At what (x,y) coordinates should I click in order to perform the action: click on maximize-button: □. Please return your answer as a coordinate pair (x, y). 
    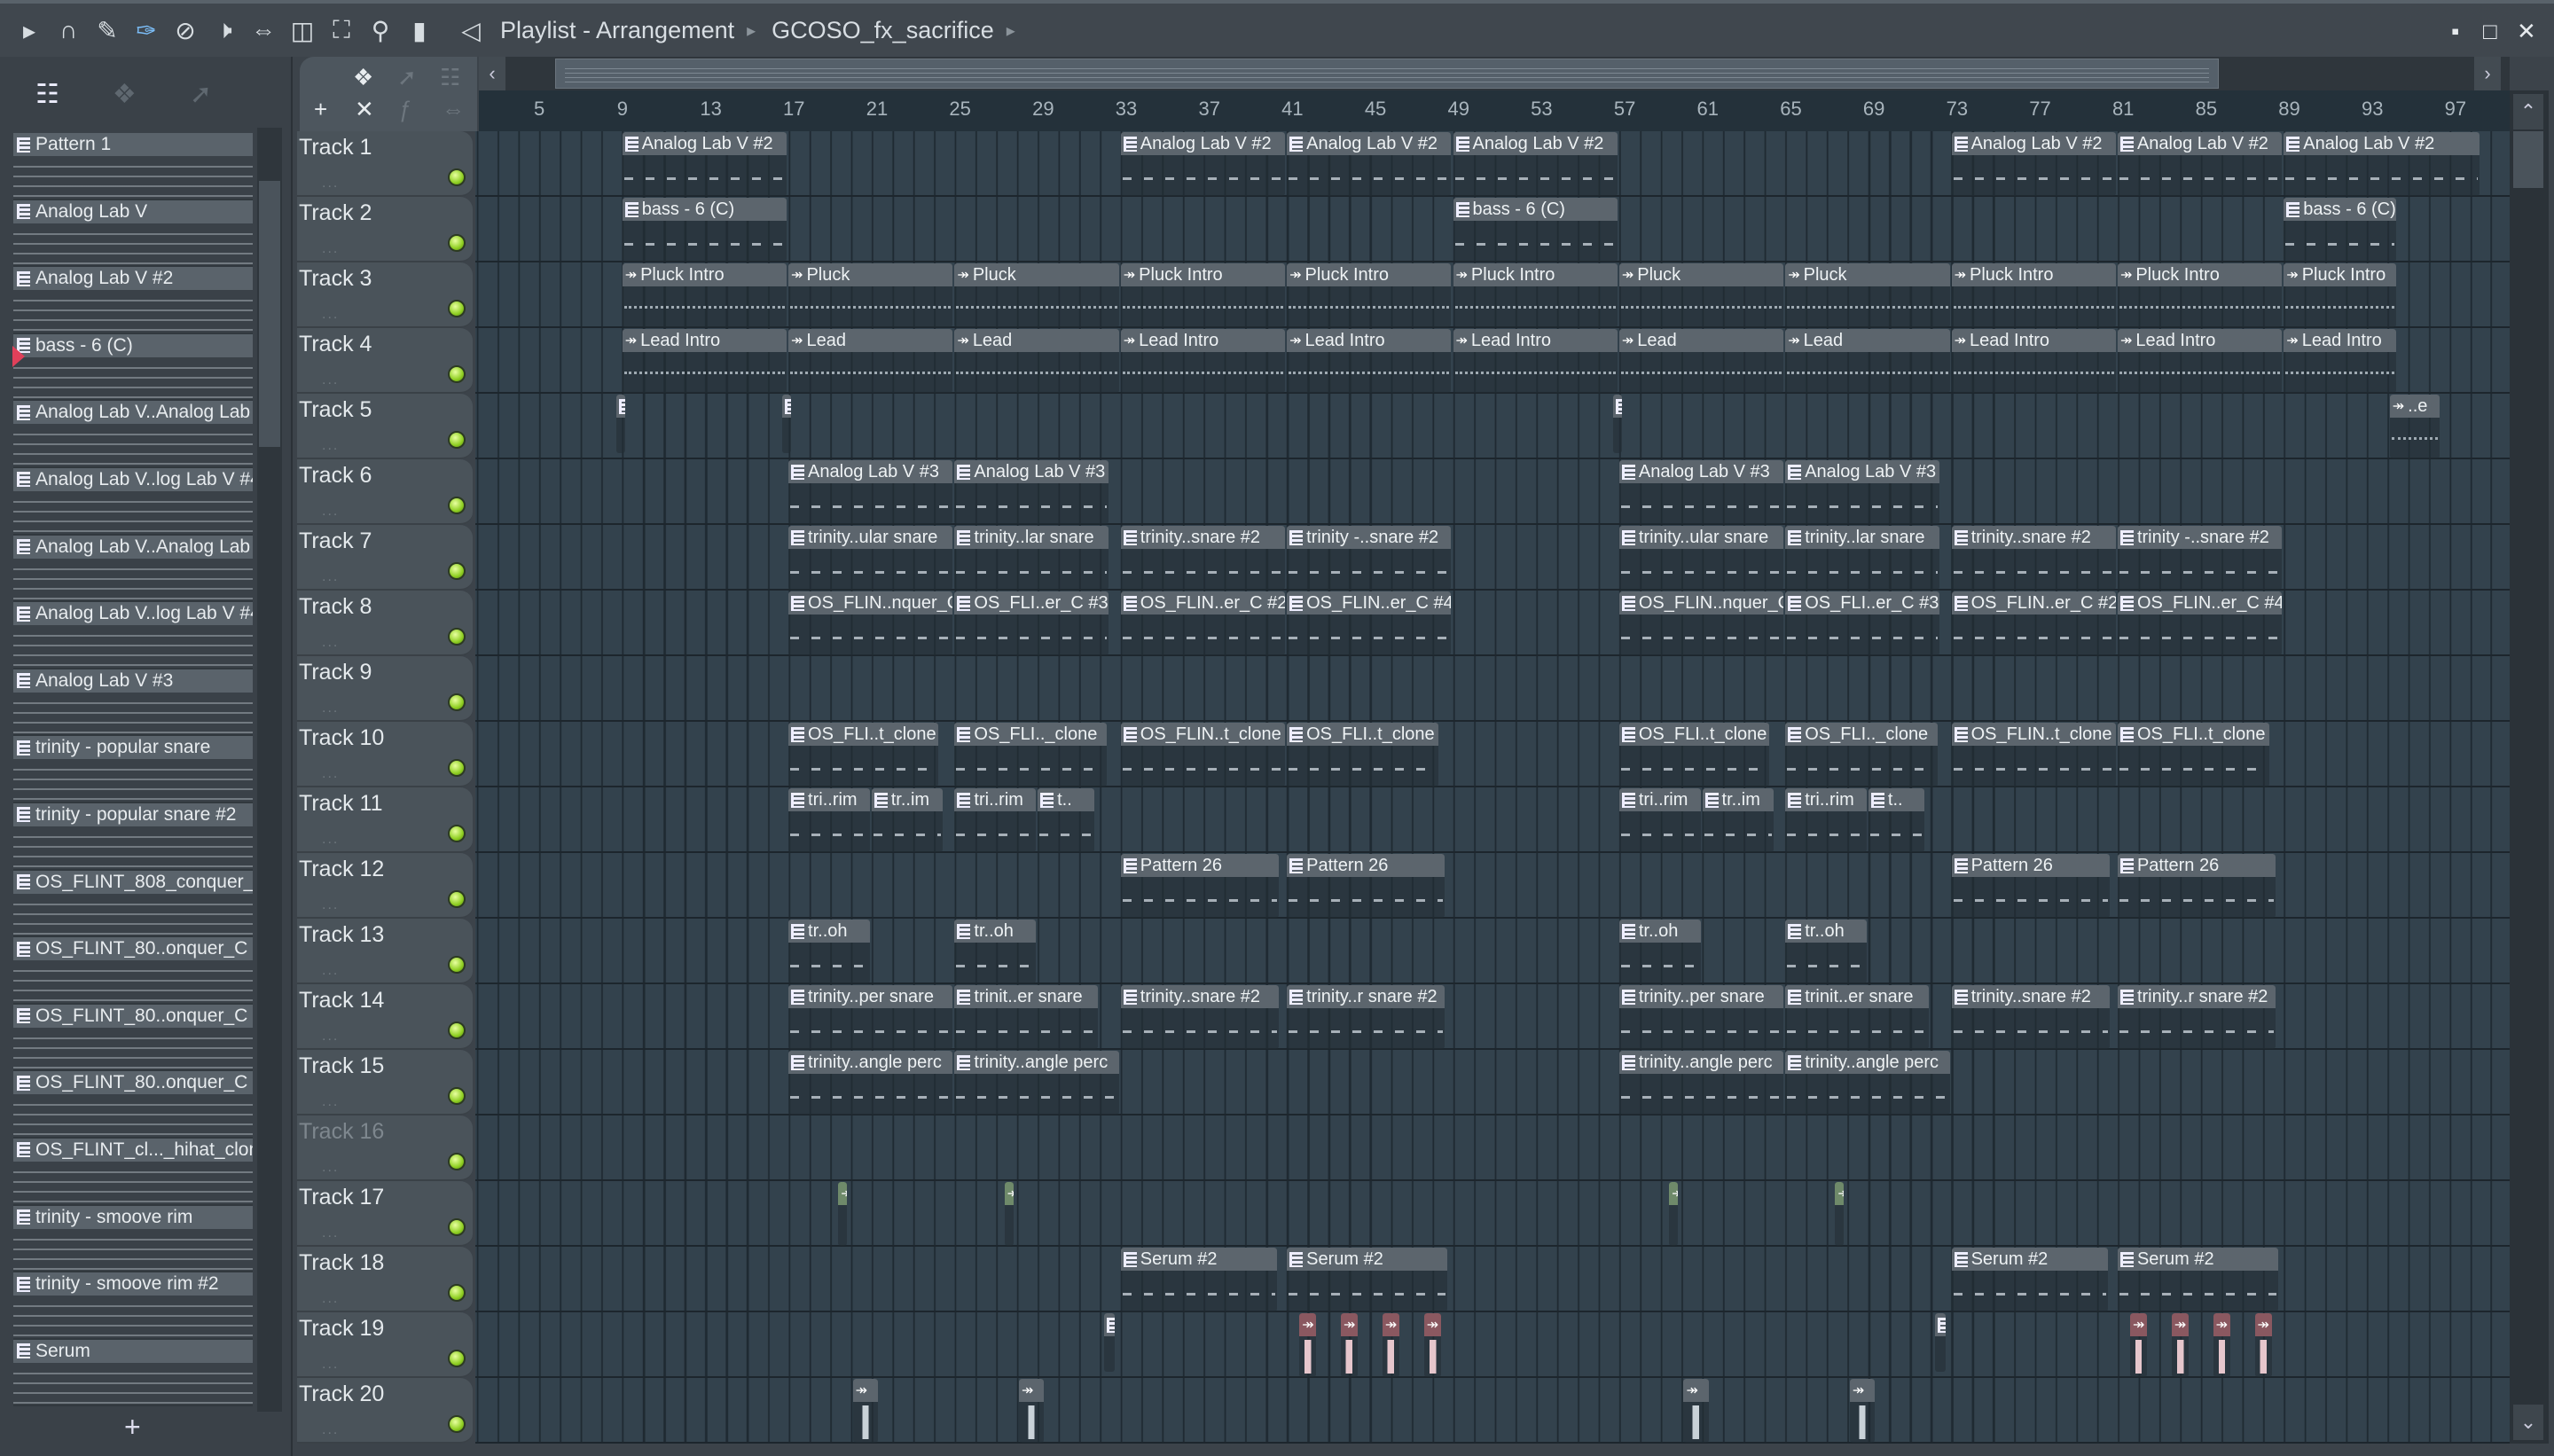
    Looking at the image, I should click on (2490, 31).